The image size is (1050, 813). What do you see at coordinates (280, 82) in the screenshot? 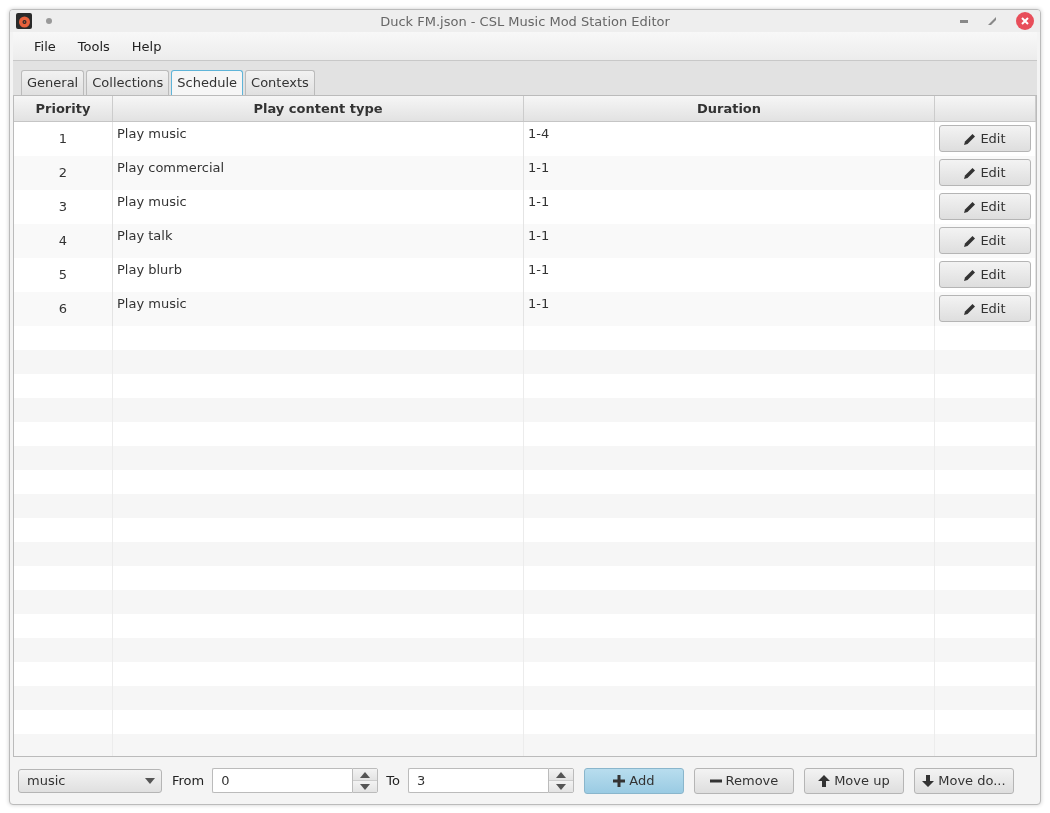
I see `tab: Contexts` at bounding box center [280, 82].